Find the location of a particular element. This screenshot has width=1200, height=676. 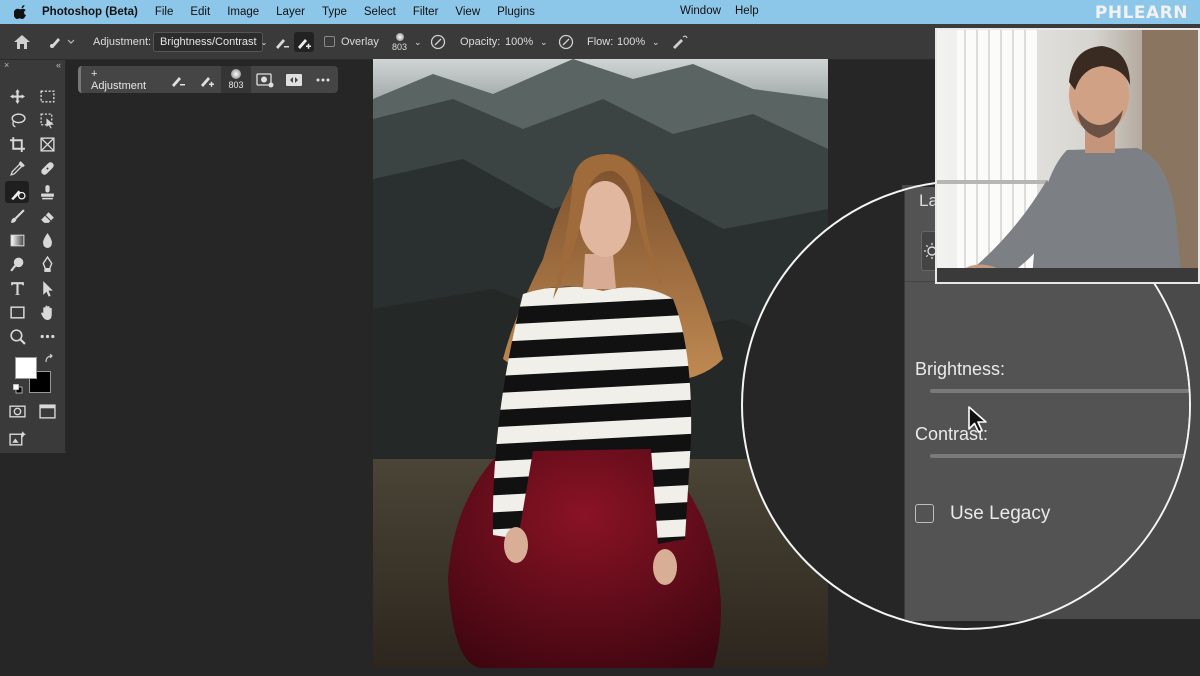

menu-image: Image is located at coordinates (243, 12).